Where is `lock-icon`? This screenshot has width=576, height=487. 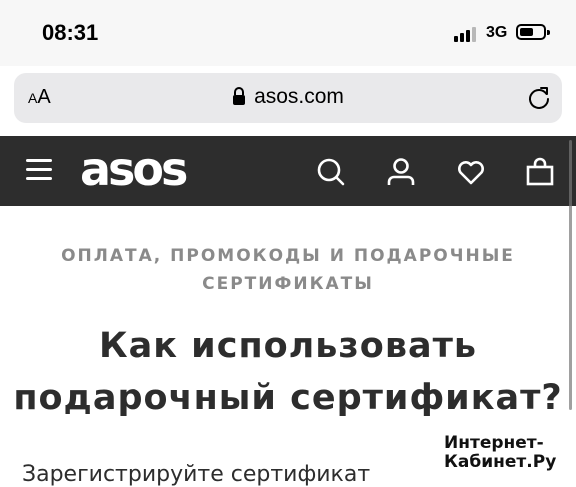 lock-icon is located at coordinates (239, 99).